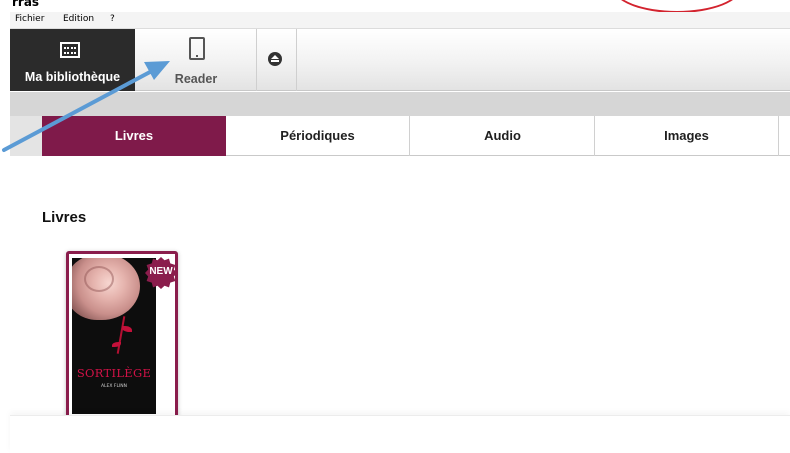 Image resolution: width=790 pixels, height=453 pixels. Describe the element at coordinates (5, 232) in the screenshot. I see `window-left-edge` at that location.